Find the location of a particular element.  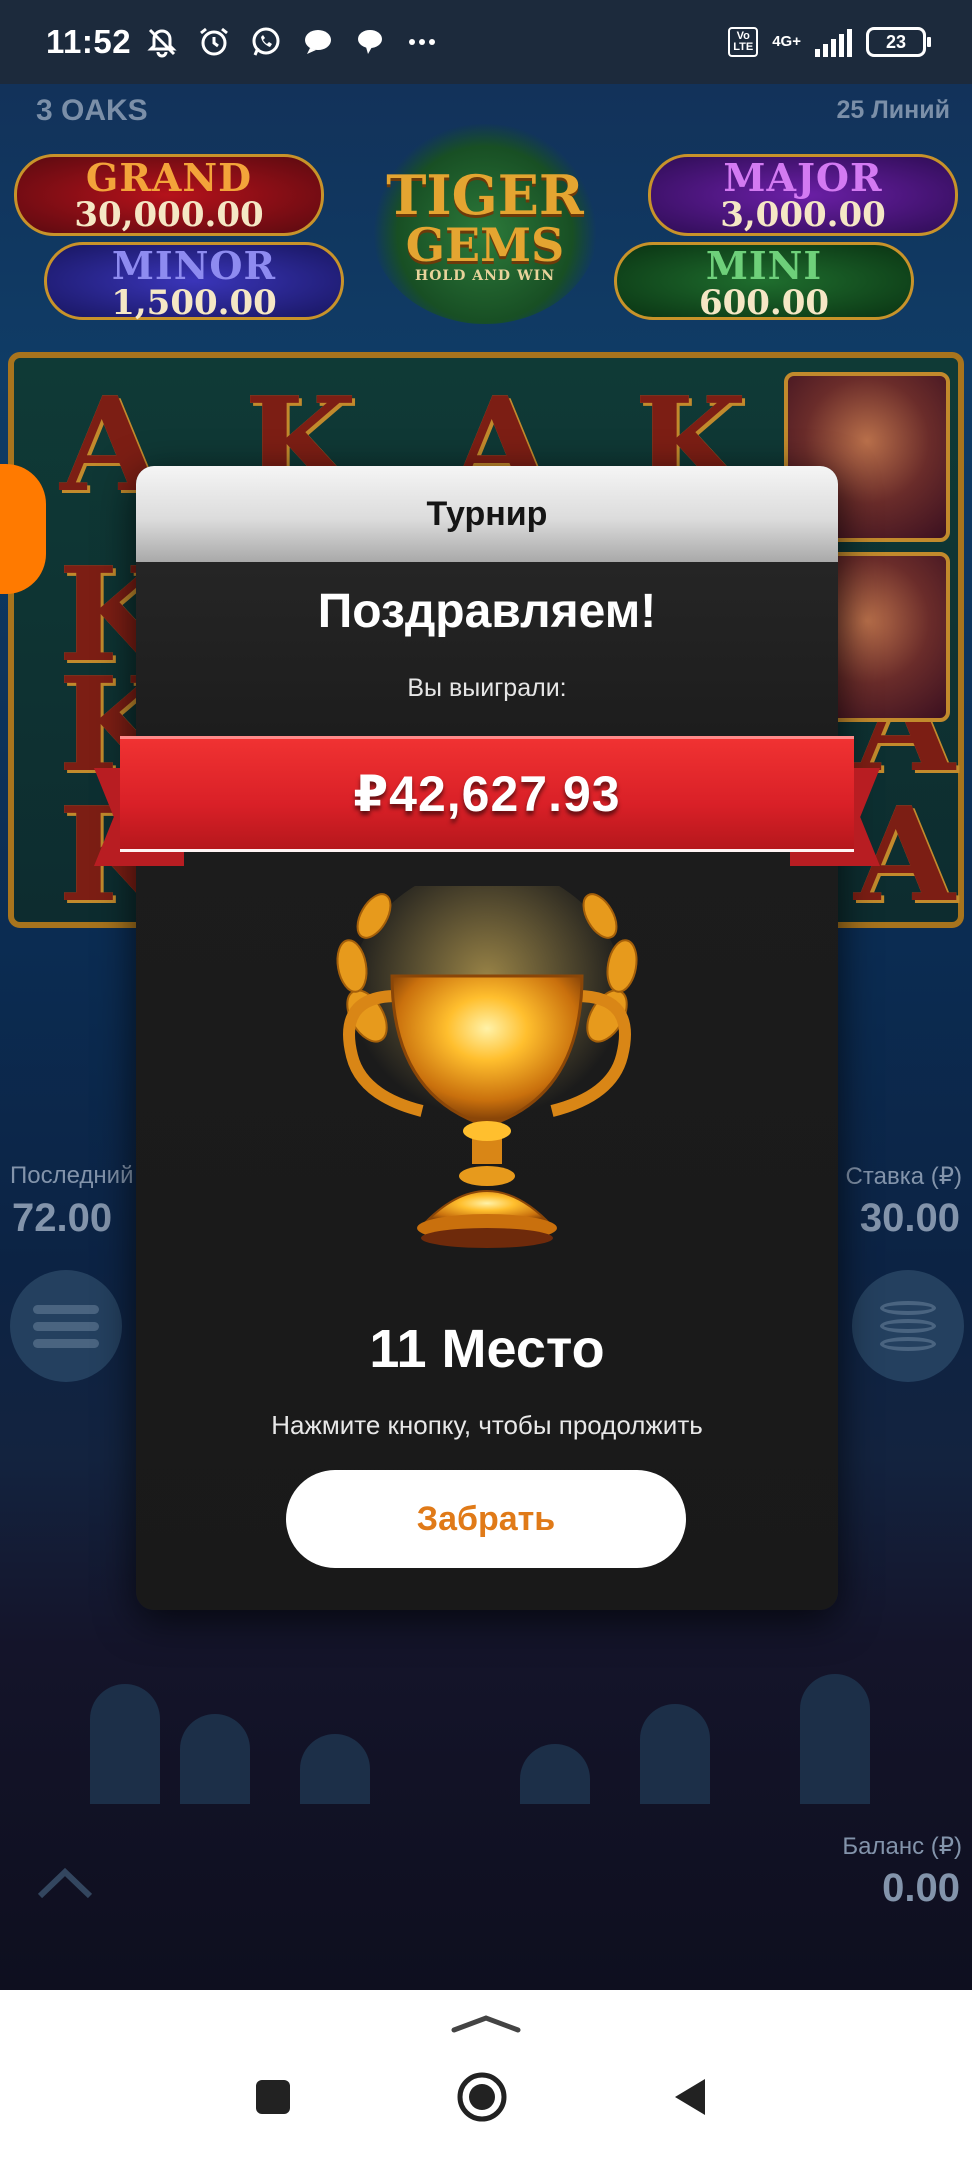

prize-amount: ₽42,627.93 is located at coordinates (487, 794).